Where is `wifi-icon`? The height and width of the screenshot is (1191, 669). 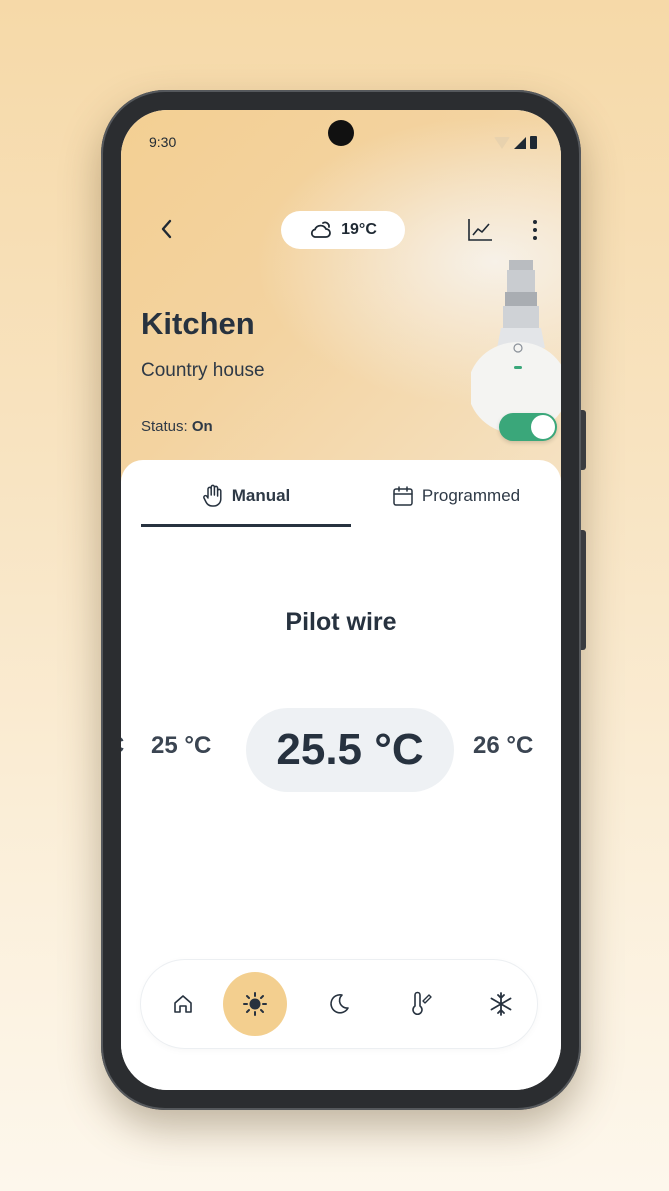 wifi-icon is located at coordinates (502, 143).